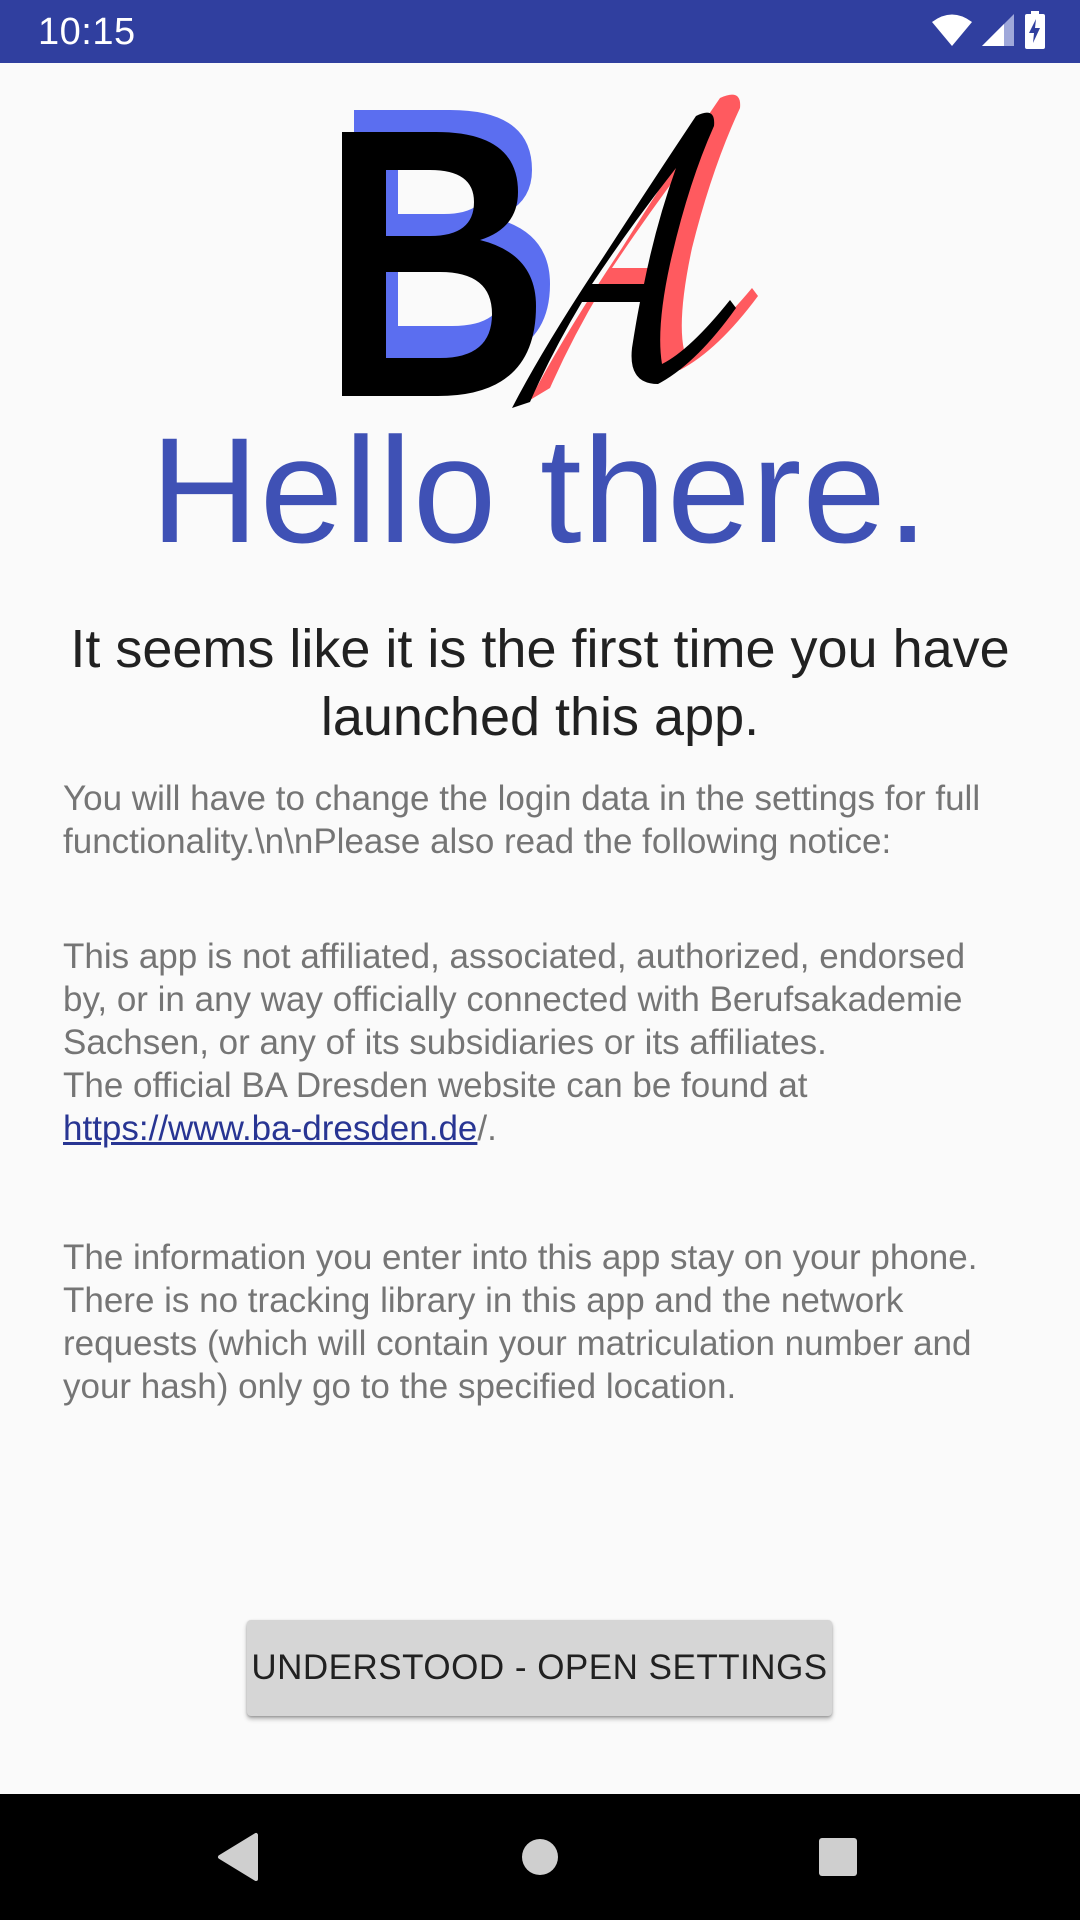 This screenshot has width=1080, height=1920. What do you see at coordinates (1035, 32) in the screenshot?
I see `battery-charging-icon` at bounding box center [1035, 32].